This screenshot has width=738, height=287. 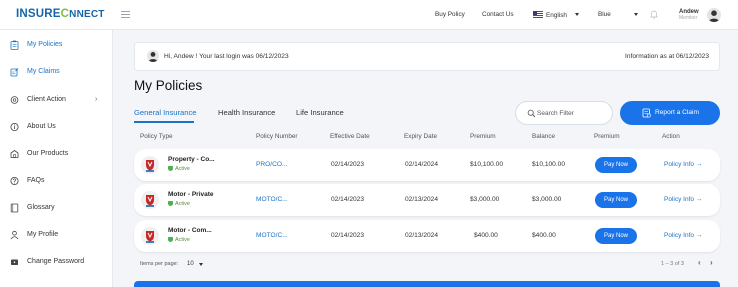 What do you see at coordinates (65, 14) in the screenshot?
I see `logo-text-c: C` at bounding box center [65, 14].